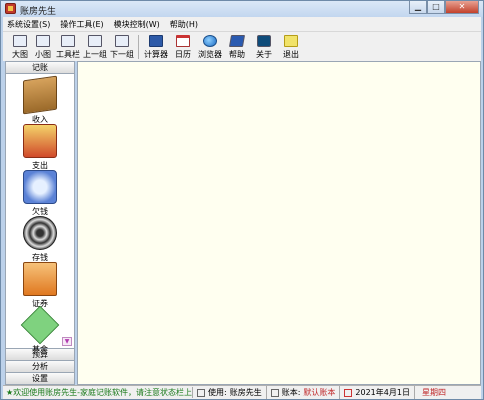 The height and width of the screenshot is (400, 484). I want to click on toolbar-toolbar-button: 工具栏, so click(68, 46).